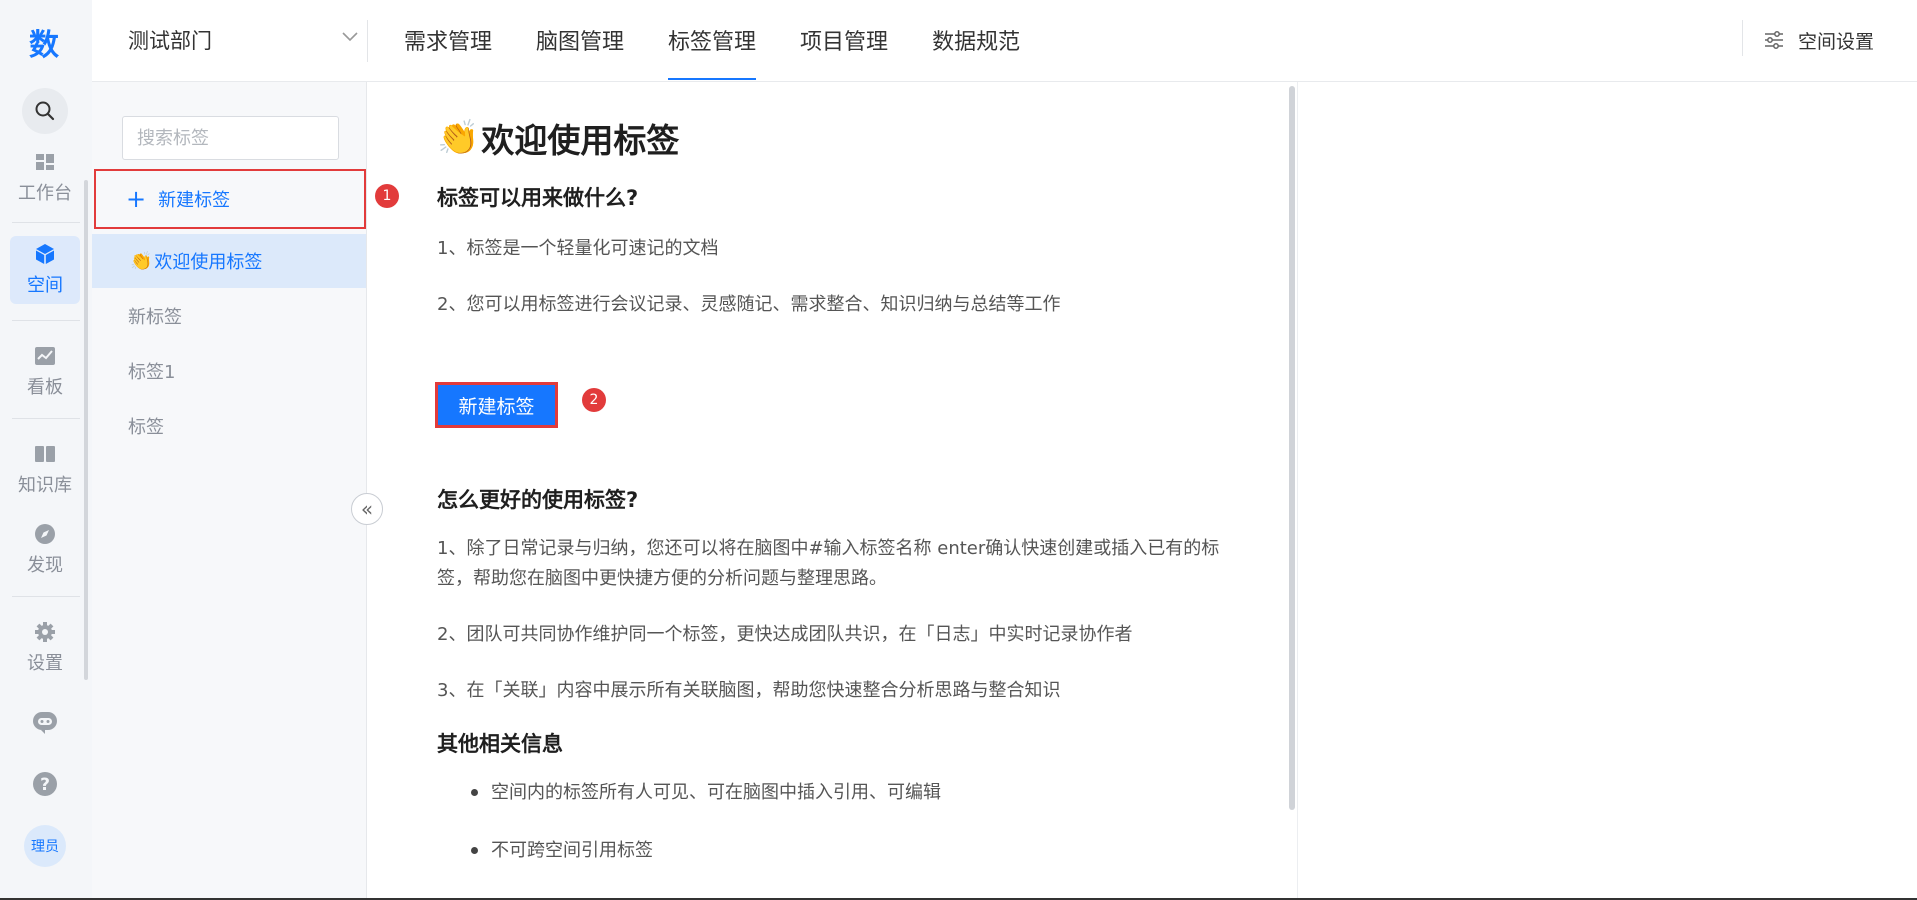  I want to click on dashboard-icon, so click(45, 162).